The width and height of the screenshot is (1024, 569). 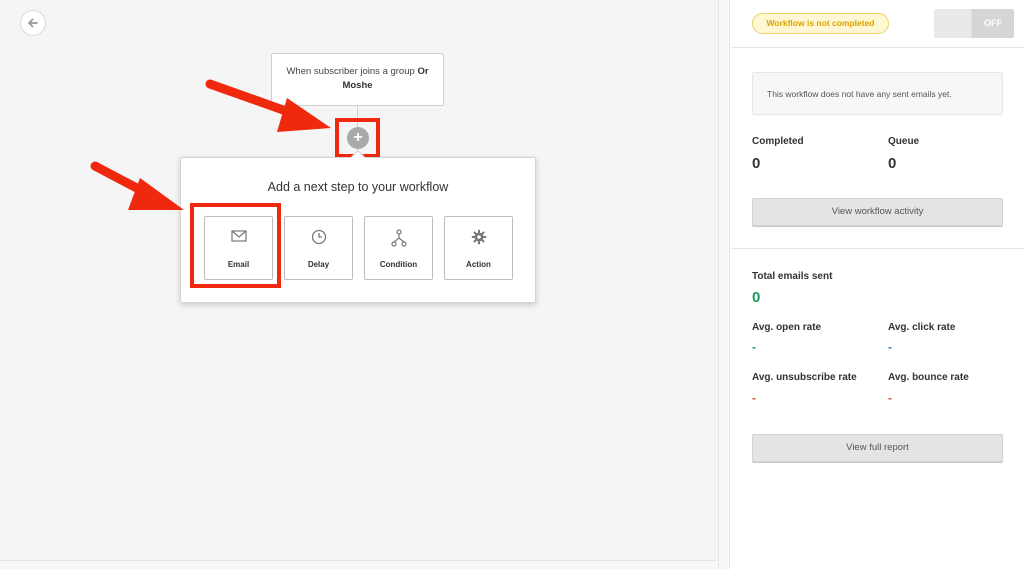 I want to click on open-rate-value: -, so click(x=754, y=347).